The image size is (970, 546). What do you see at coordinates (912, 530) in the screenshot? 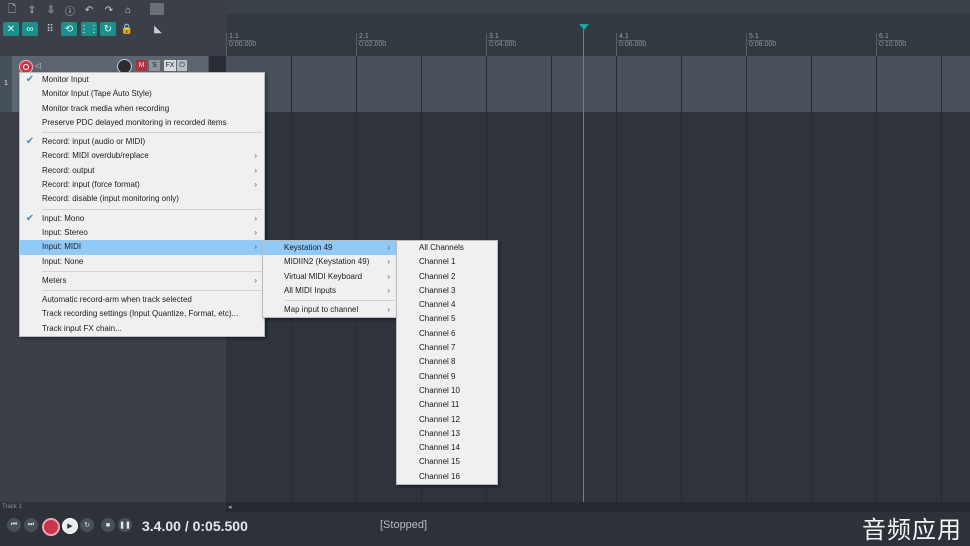
I see `watermark-logo: 音频应用` at bounding box center [912, 530].